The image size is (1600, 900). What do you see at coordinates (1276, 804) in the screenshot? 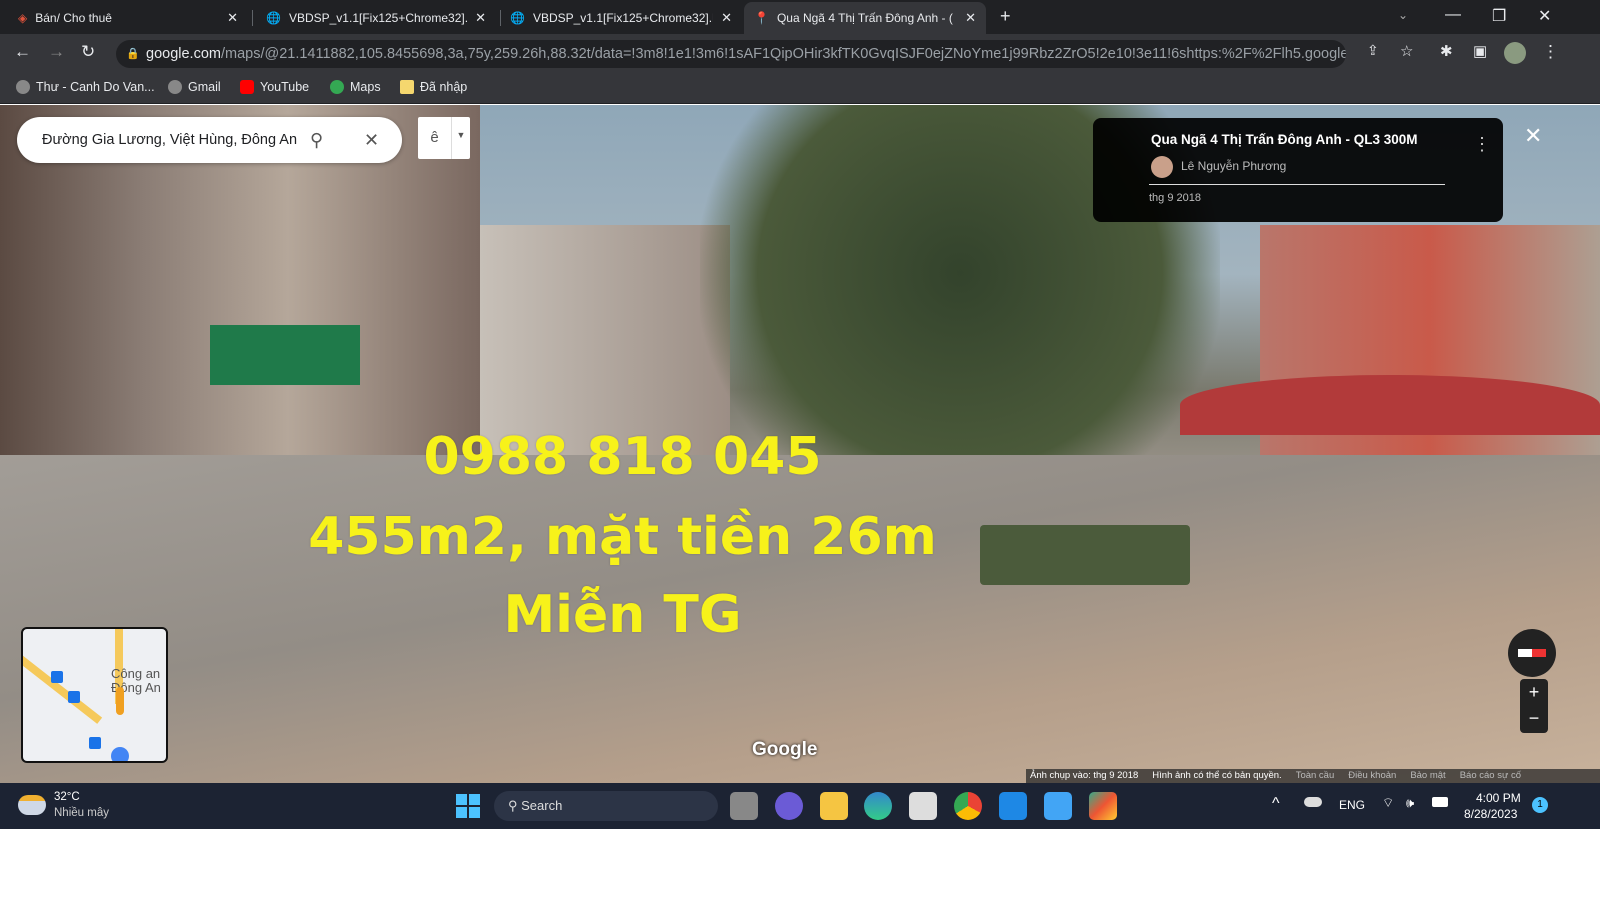
I see `chevron-up-icon: ^` at bounding box center [1276, 804].